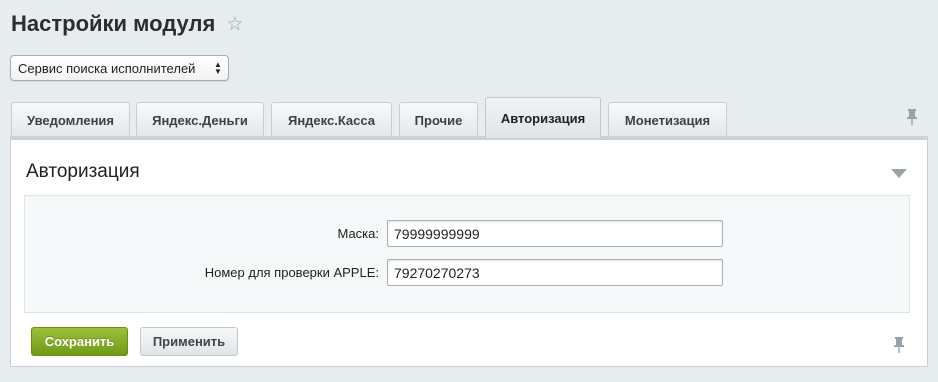 The height and width of the screenshot is (382, 938). Describe the element at coordinates (555, 272) in the screenshot. I see `apple-number-input` at that location.